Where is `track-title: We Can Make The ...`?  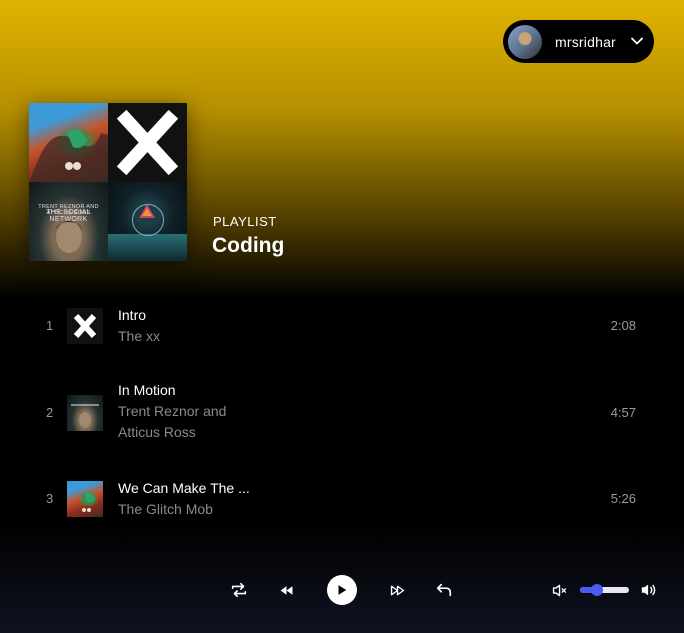
track-title: We Can Make The ... is located at coordinates (184, 488).